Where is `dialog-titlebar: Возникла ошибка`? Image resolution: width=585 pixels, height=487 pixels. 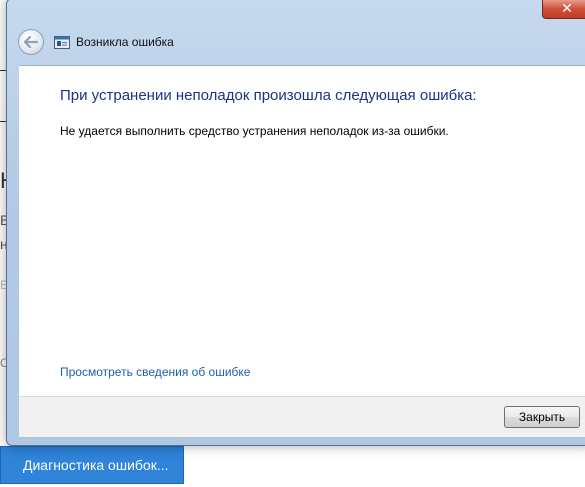
dialog-titlebar: Возникла ошибка is located at coordinates (295, 42).